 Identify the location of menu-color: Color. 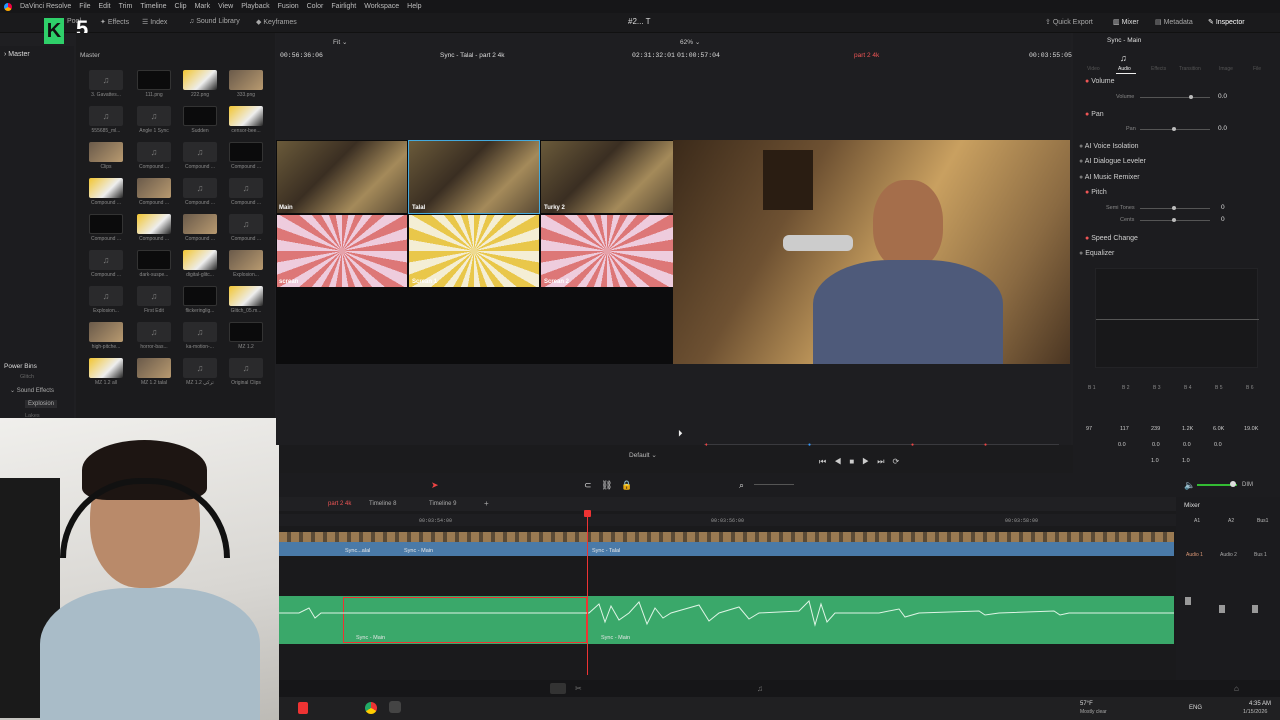
(315, 6).